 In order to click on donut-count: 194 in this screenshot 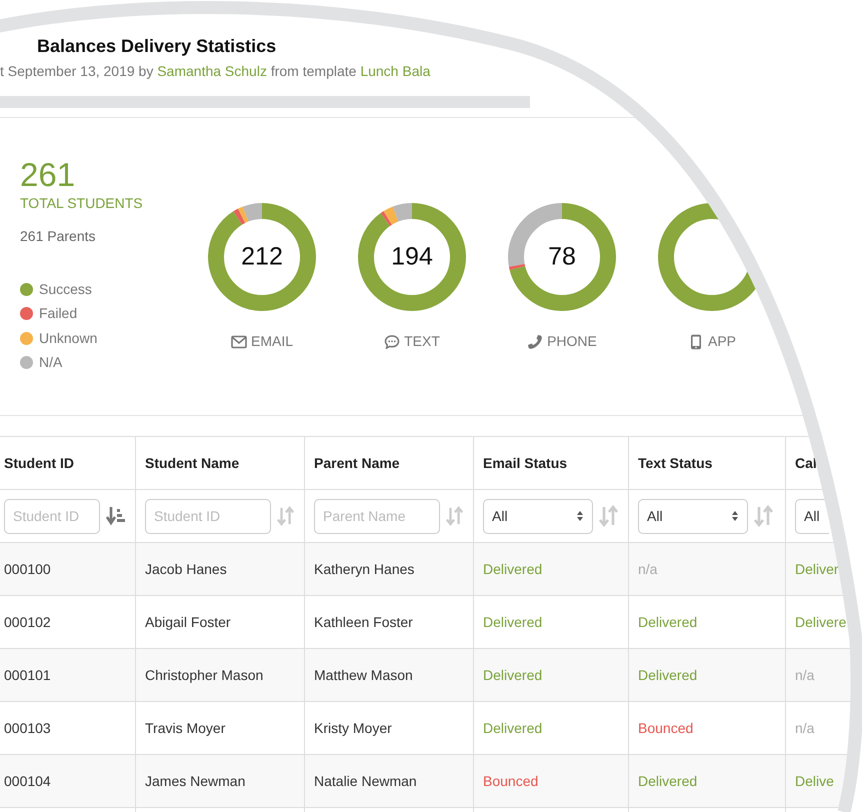, I will do `click(412, 256)`.